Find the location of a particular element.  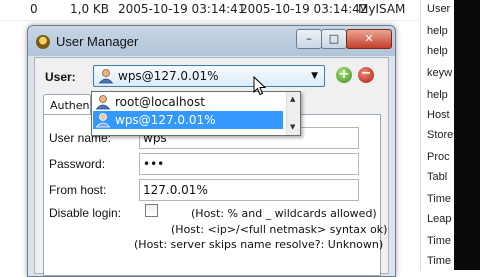

minimize-button: – is located at coordinates (309, 39).